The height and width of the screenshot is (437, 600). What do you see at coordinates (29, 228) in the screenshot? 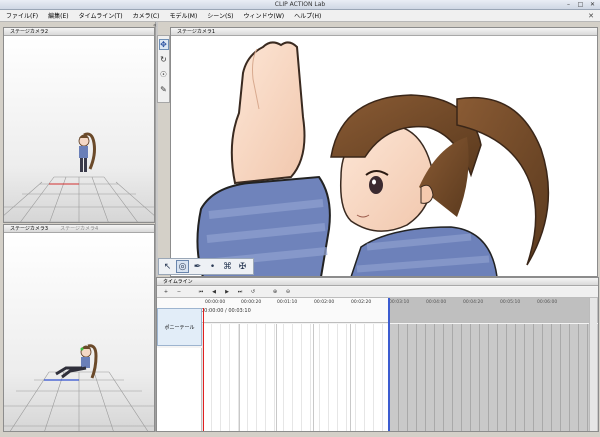
I see `tab-stage-camera-3: ステージカメラ3` at bounding box center [29, 228].